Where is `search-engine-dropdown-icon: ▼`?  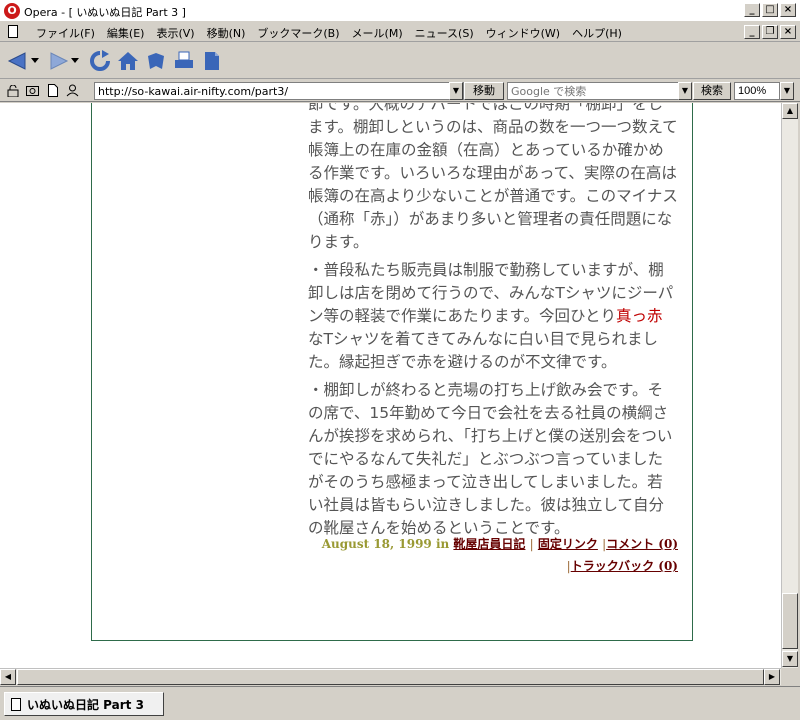
search-engine-dropdown-icon: ▼ is located at coordinates (685, 91).